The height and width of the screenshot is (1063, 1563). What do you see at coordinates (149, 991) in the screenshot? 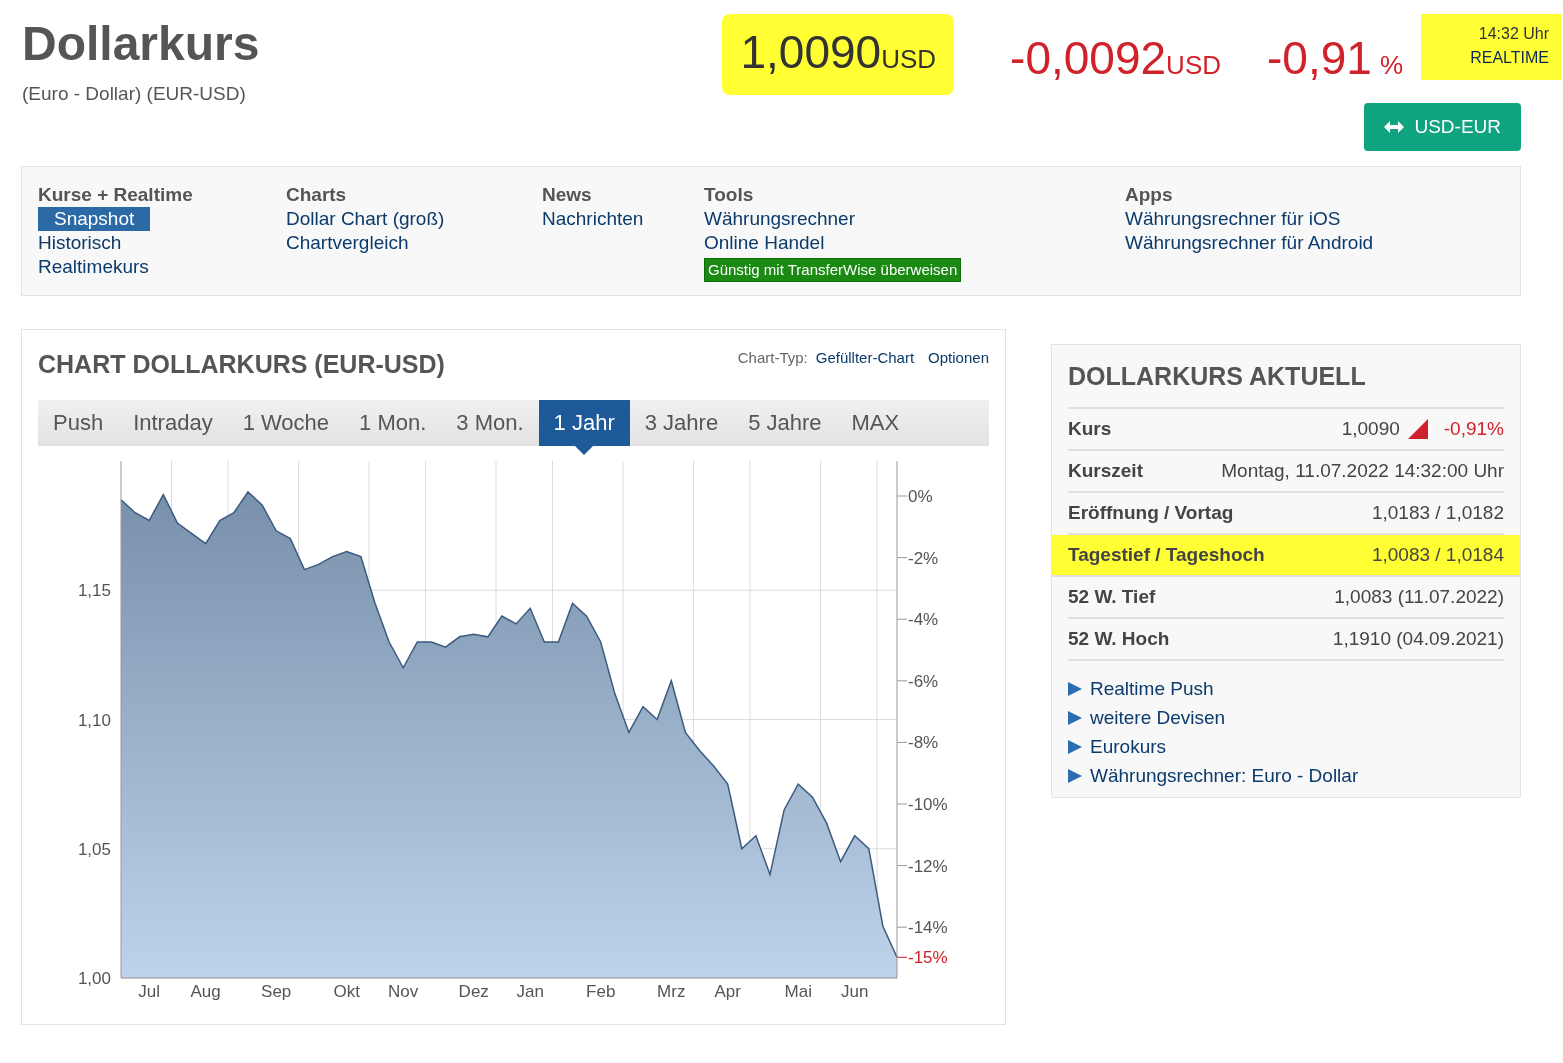
I see `axis-label: Jul` at bounding box center [149, 991].